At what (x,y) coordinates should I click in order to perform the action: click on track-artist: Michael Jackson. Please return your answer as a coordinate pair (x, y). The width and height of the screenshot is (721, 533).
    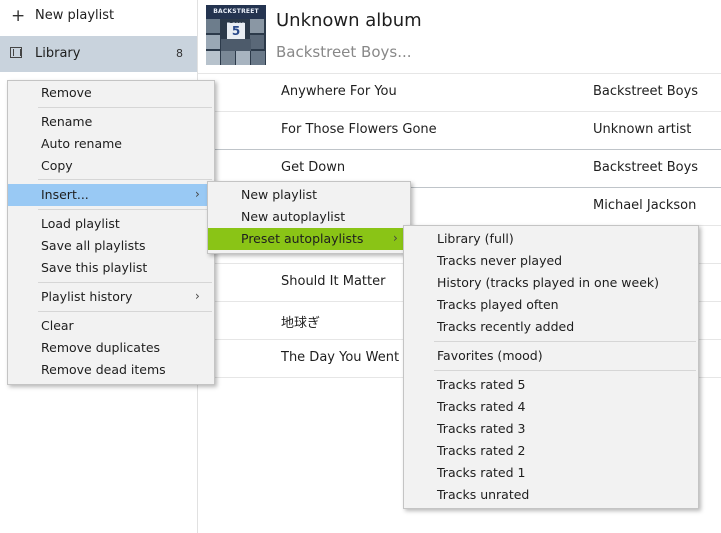
    Looking at the image, I should click on (645, 205).